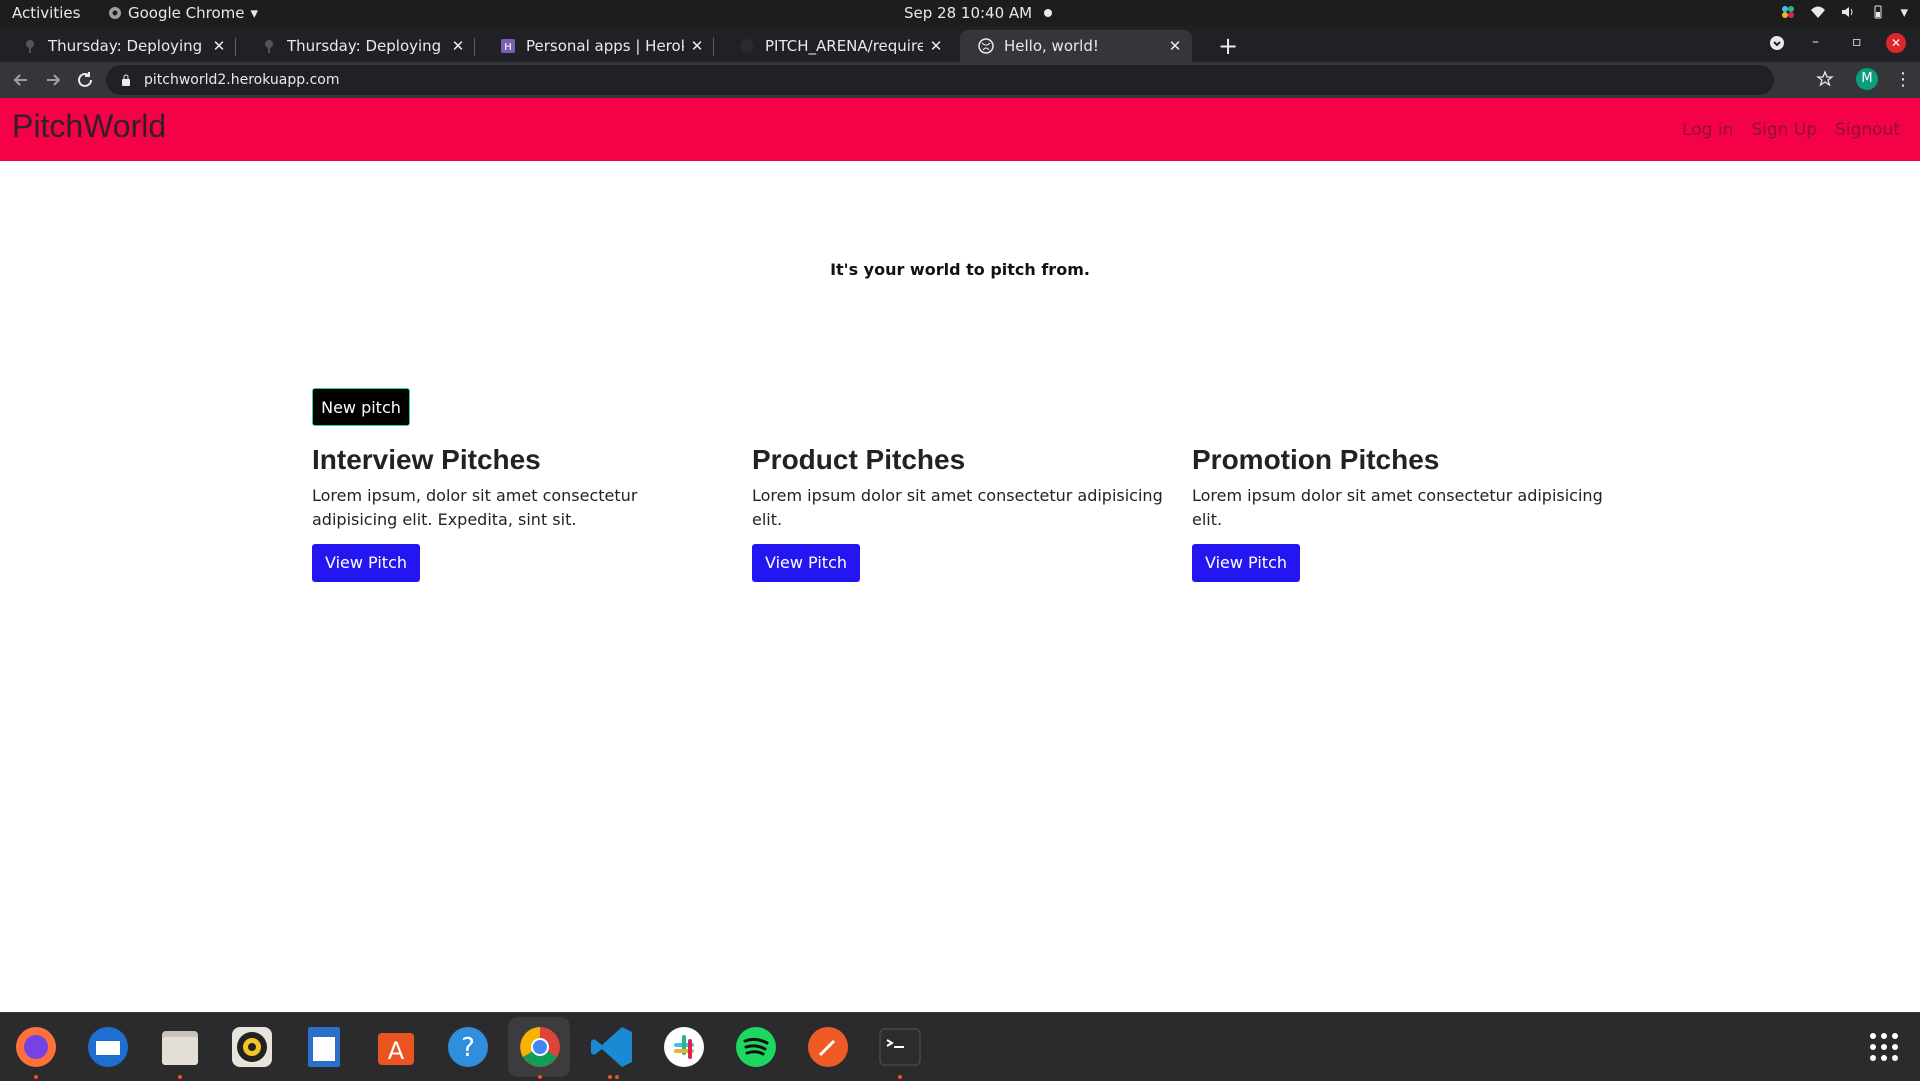  I want to click on writer-icon, so click(324, 1047).